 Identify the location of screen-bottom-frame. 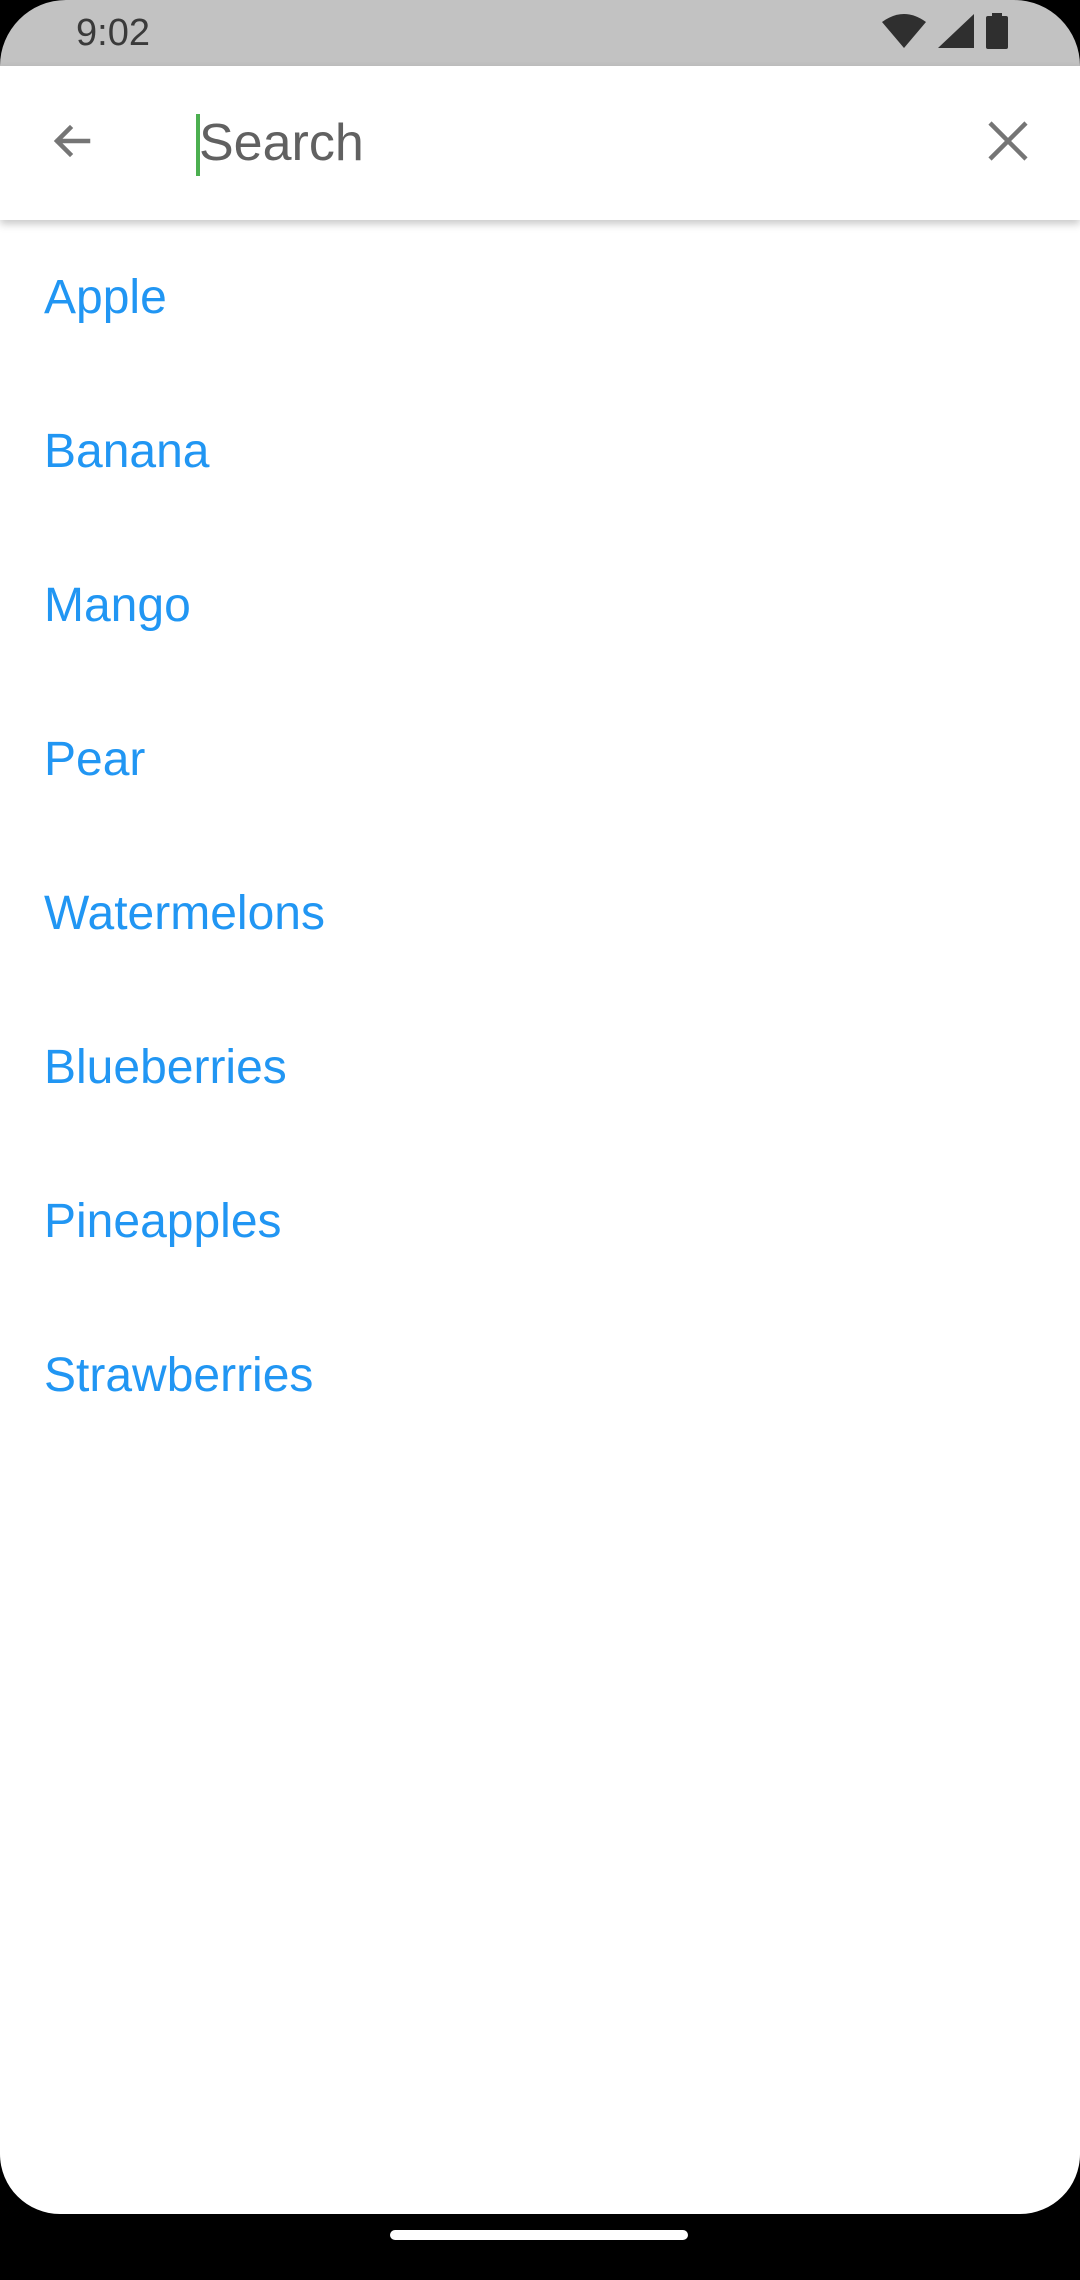
(540, 2184).